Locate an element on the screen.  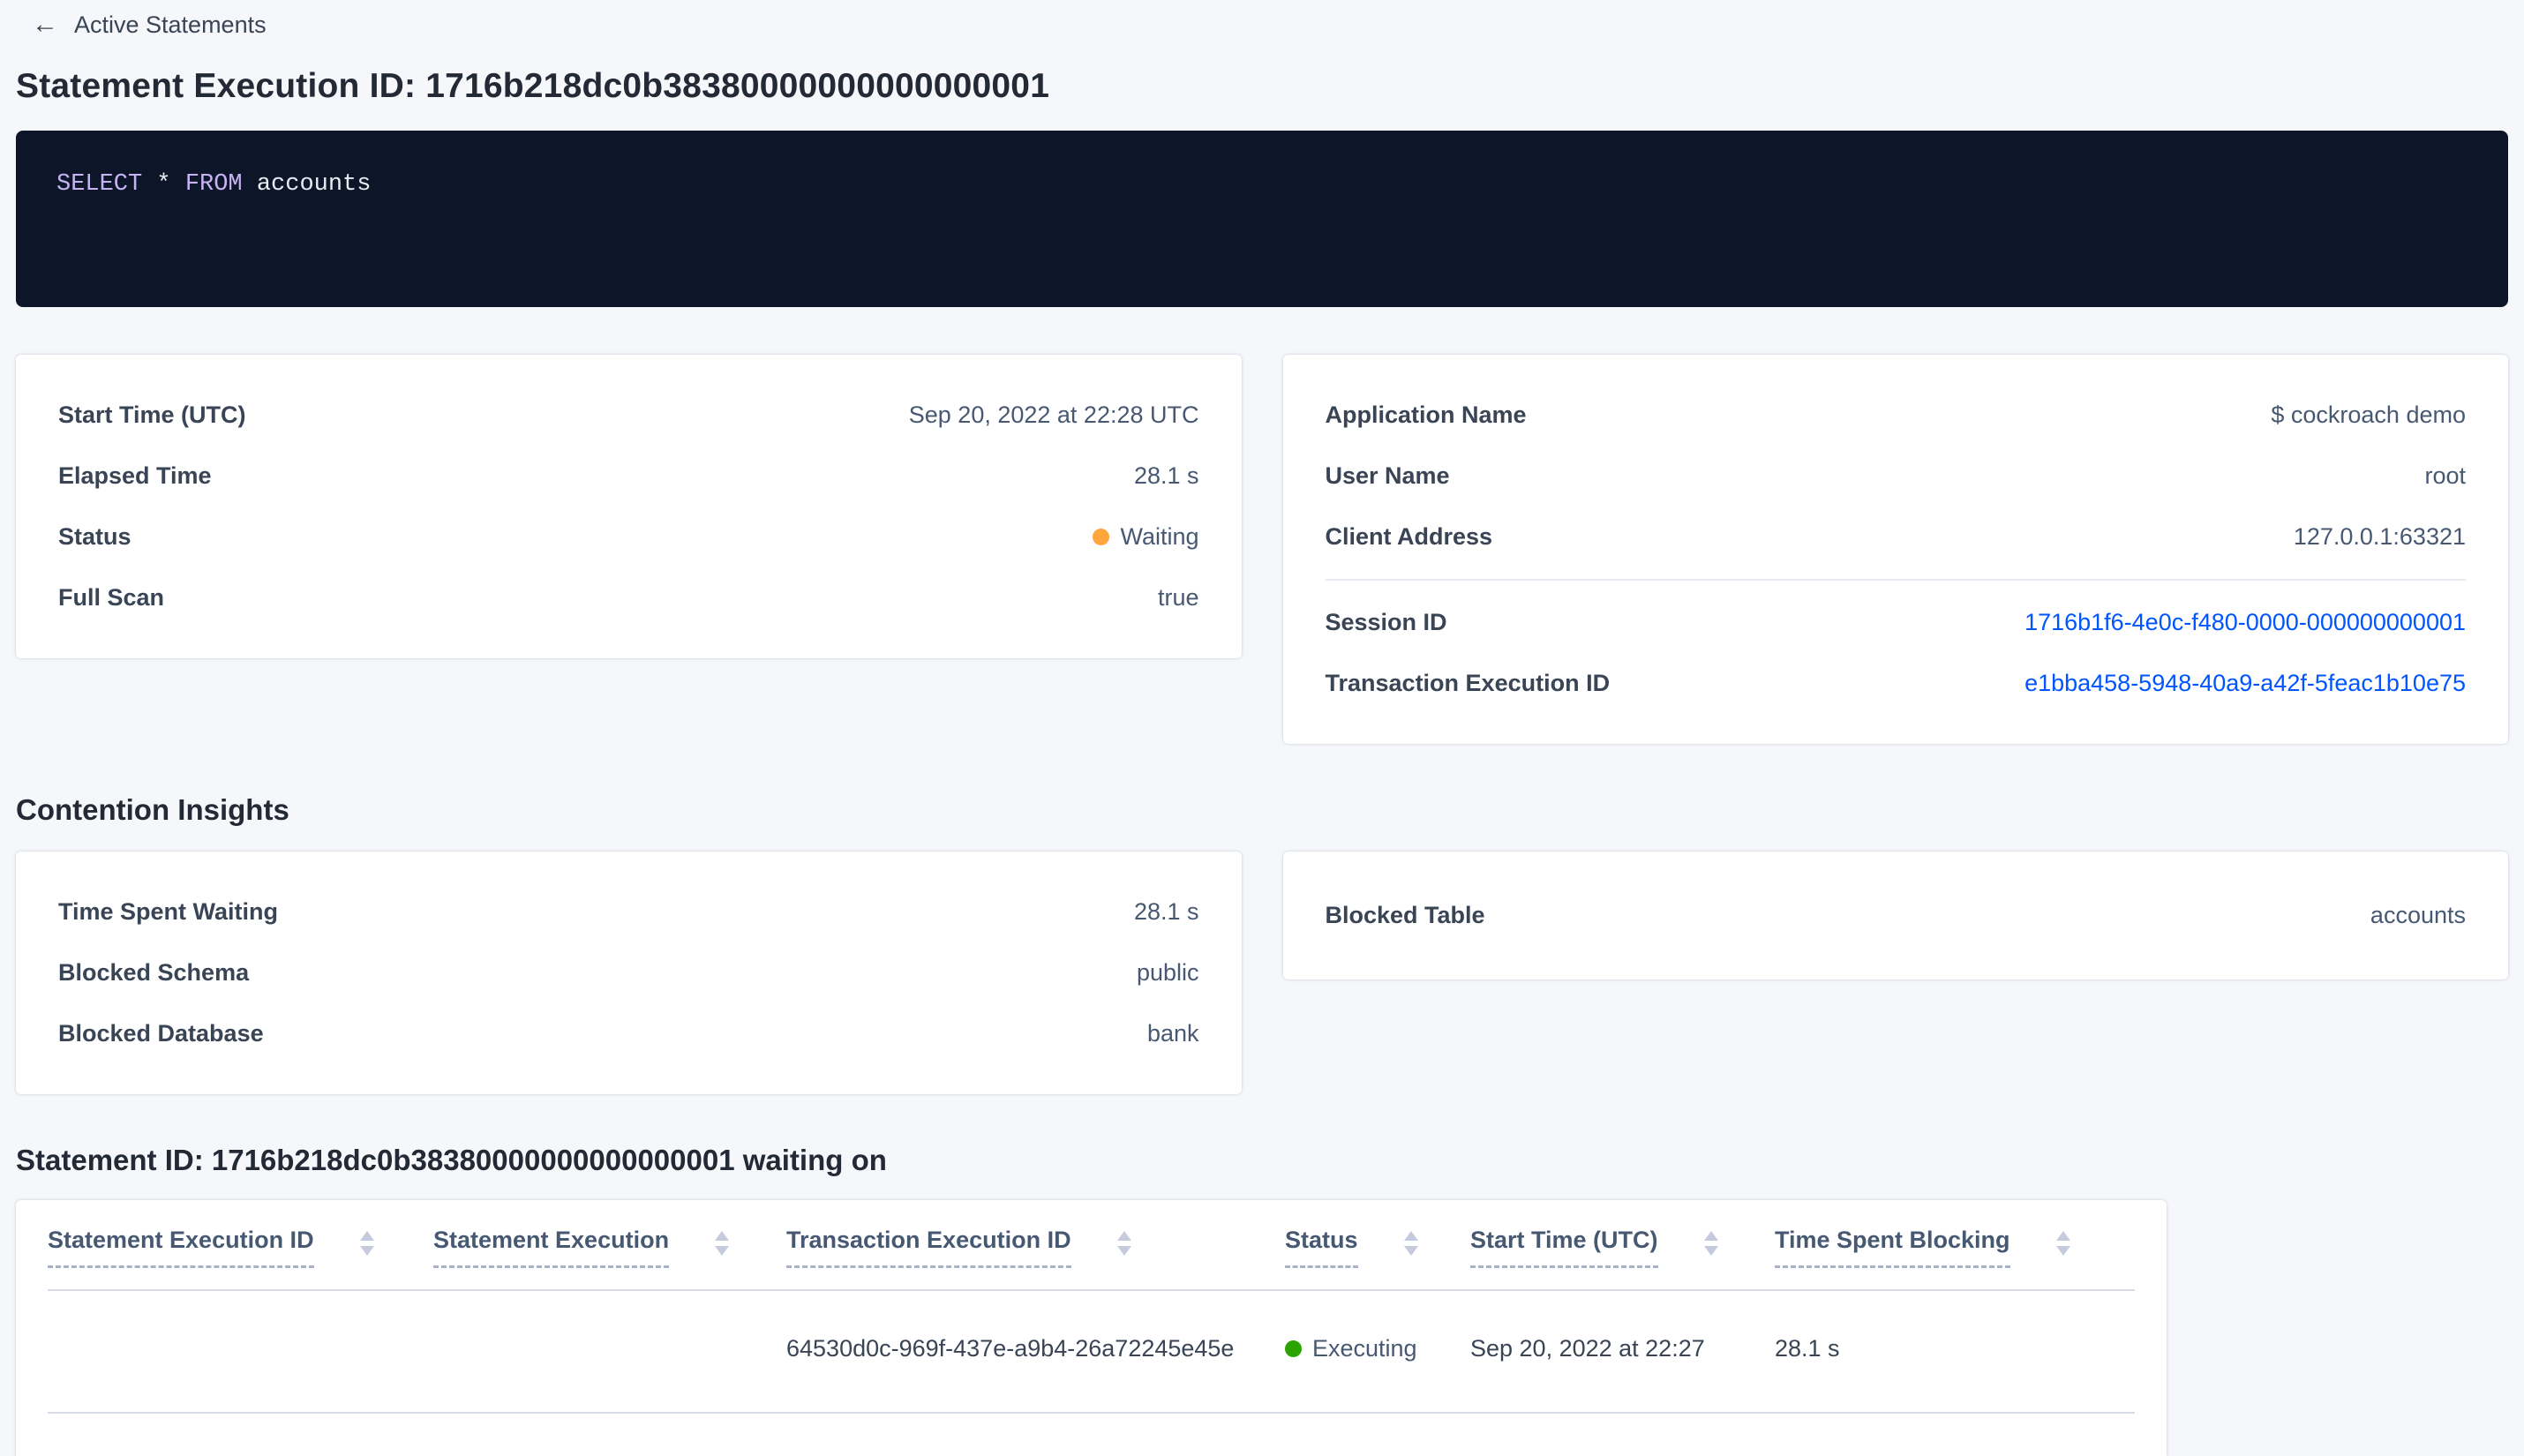
sql-table-name: accounts is located at coordinates (307, 184).